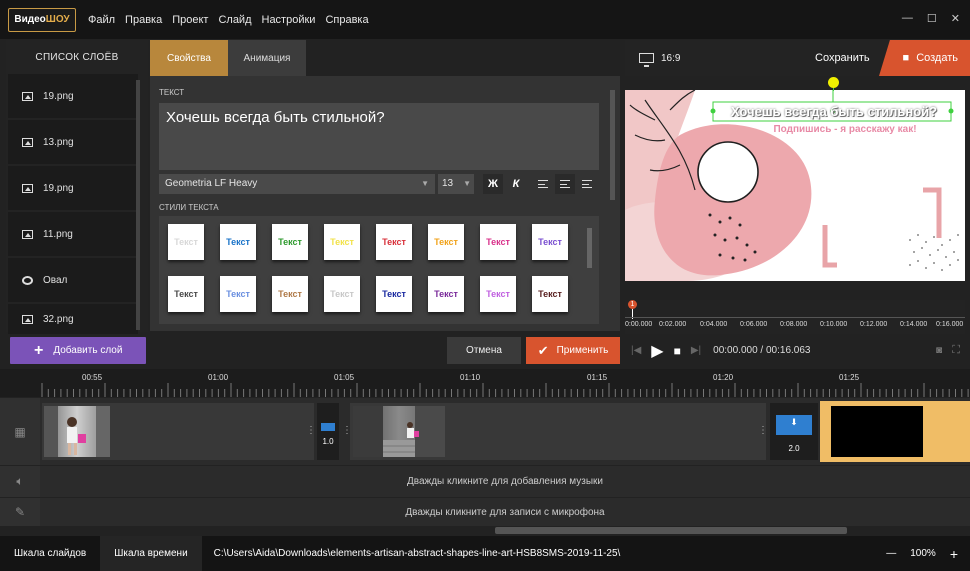  Describe the element at coordinates (632, 304) in the screenshot. I see `playhead-marker: 1` at that location.